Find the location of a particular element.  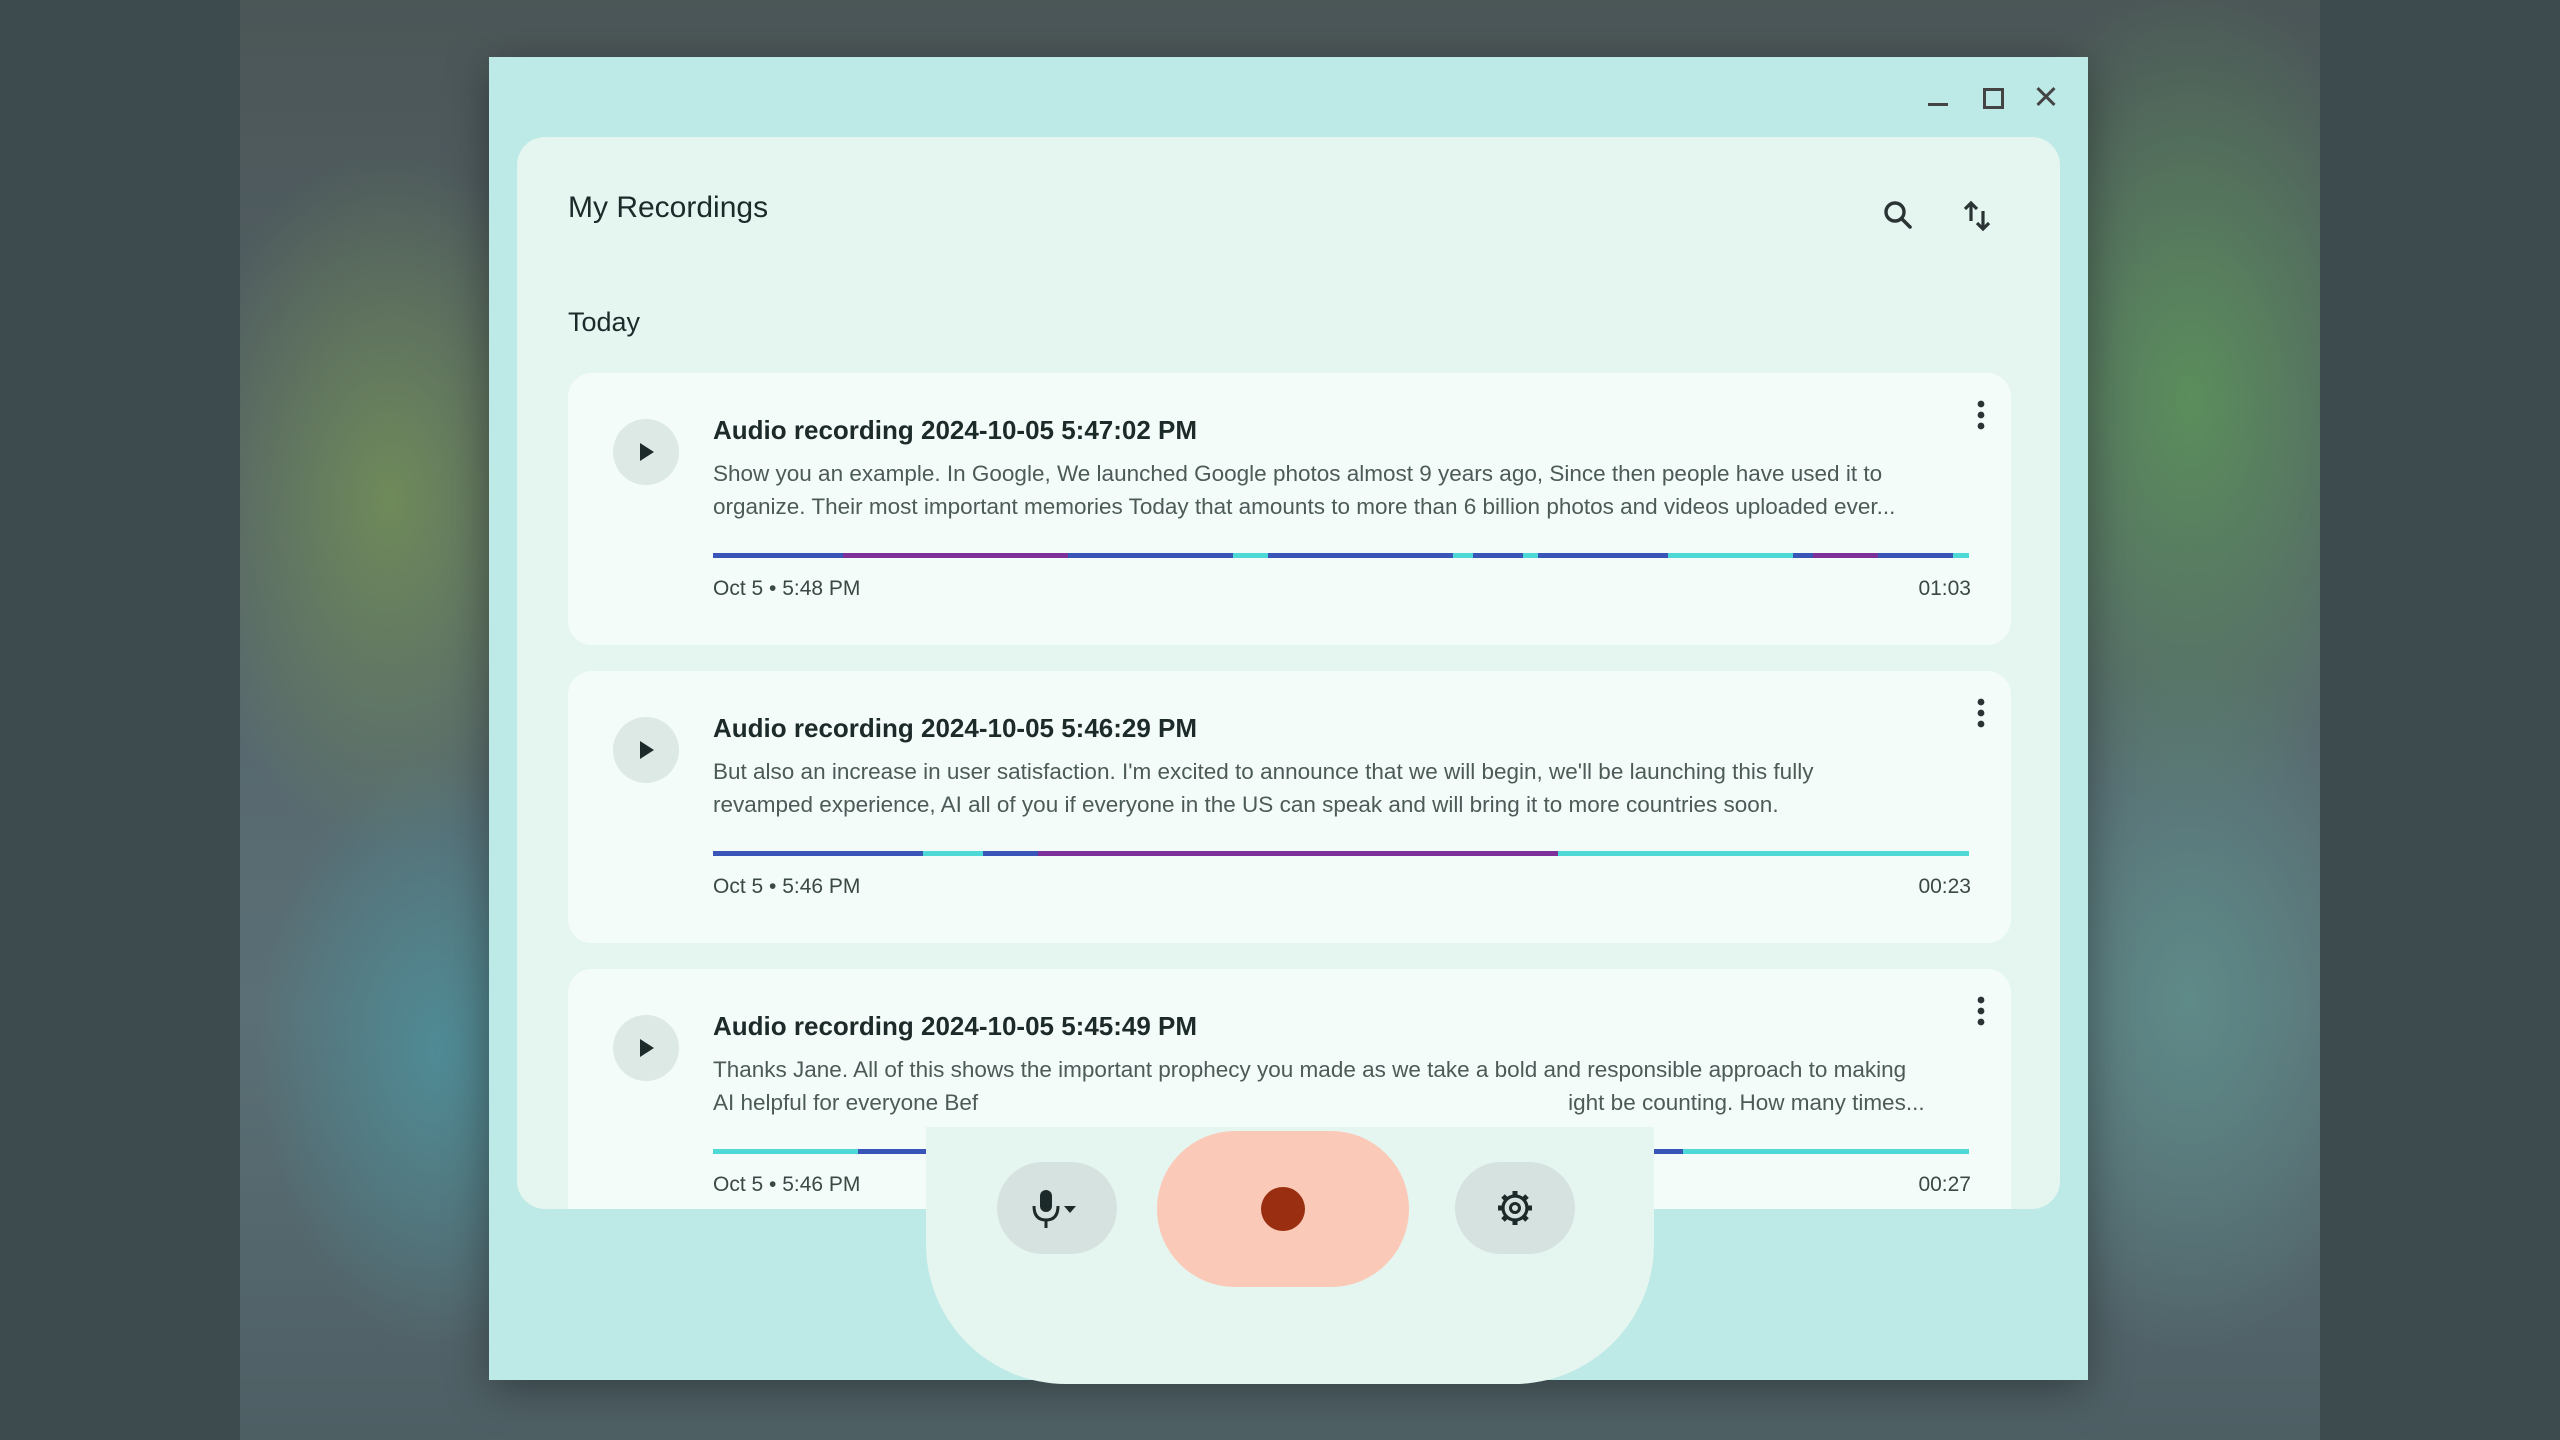

record-button is located at coordinates (1283, 1209).